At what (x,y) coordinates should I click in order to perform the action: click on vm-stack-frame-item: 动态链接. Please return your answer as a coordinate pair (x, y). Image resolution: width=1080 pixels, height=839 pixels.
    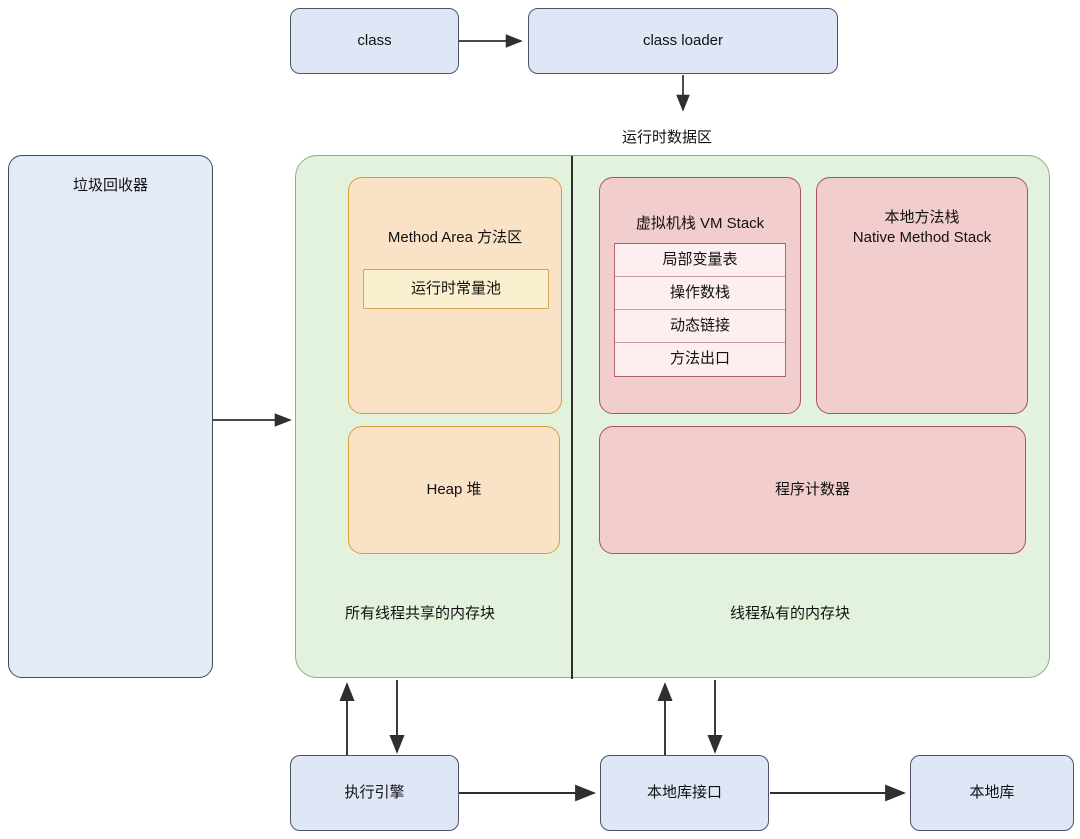
    Looking at the image, I should click on (700, 326).